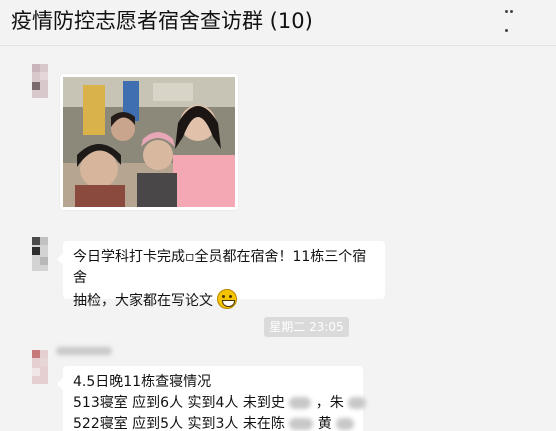  Describe the element at coordinates (179, 403) in the screenshot. I see `message-line-text: 513寝室 应到6人 实到4人 未到史` at that location.